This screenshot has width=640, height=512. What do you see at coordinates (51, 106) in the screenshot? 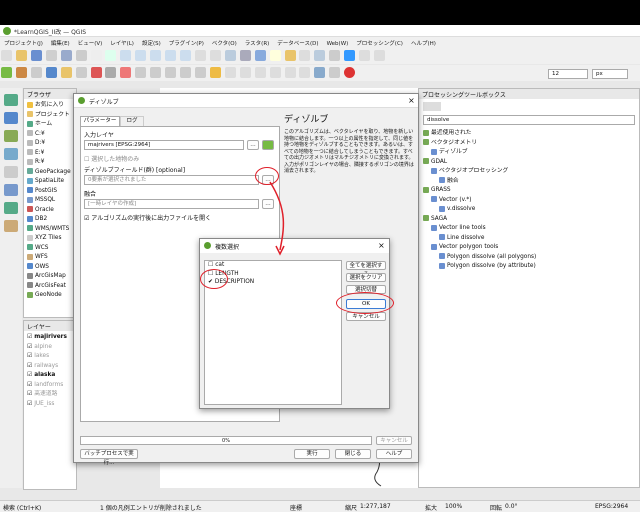
I see `browser-item: お気に入り` at bounding box center [51, 106].